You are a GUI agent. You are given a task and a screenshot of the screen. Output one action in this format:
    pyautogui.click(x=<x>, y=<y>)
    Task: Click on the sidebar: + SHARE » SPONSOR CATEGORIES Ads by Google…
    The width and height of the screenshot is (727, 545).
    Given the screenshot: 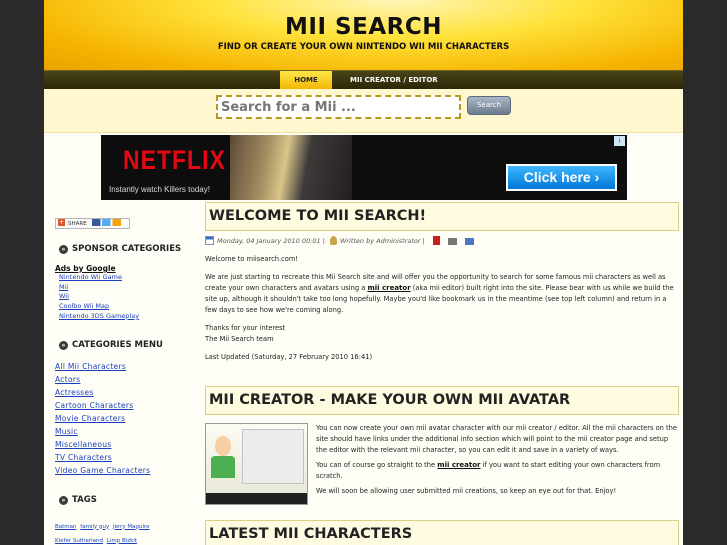 What is the action you would take?
    pyautogui.click(x=124, y=377)
    